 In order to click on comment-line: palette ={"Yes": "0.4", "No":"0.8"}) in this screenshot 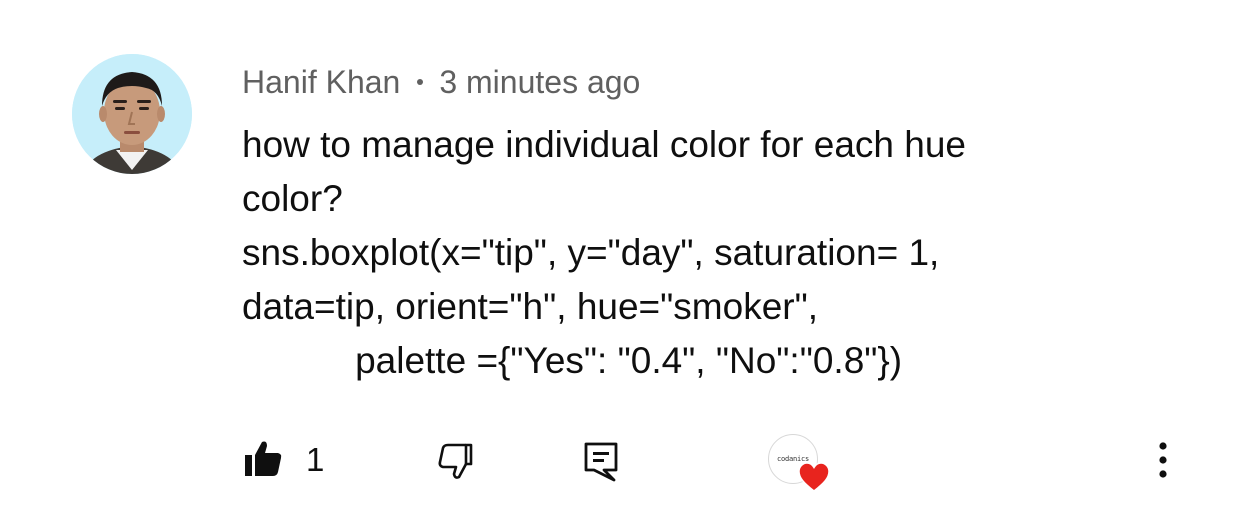, I will do `click(572, 360)`.